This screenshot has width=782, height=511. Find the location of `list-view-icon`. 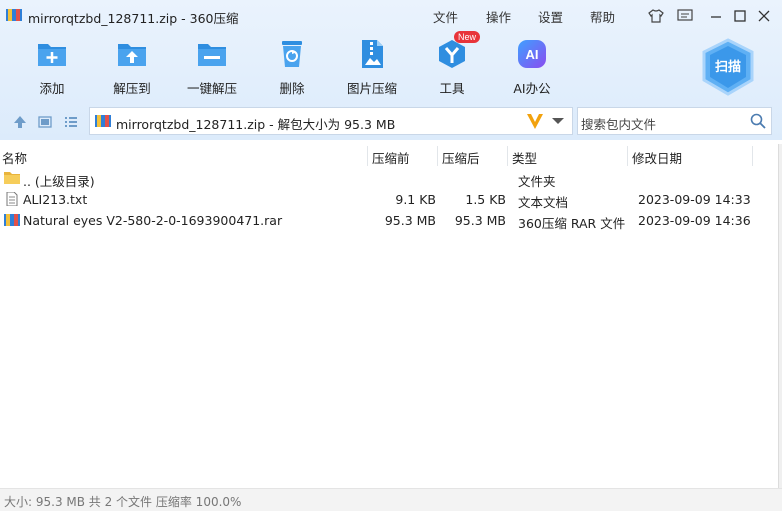

list-view-icon is located at coordinates (71, 122).